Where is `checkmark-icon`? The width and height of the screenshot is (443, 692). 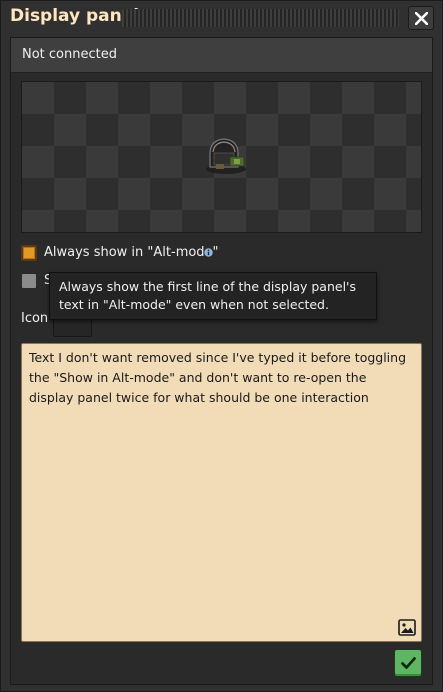
checkmark-icon is located at coordinates (408, 663).